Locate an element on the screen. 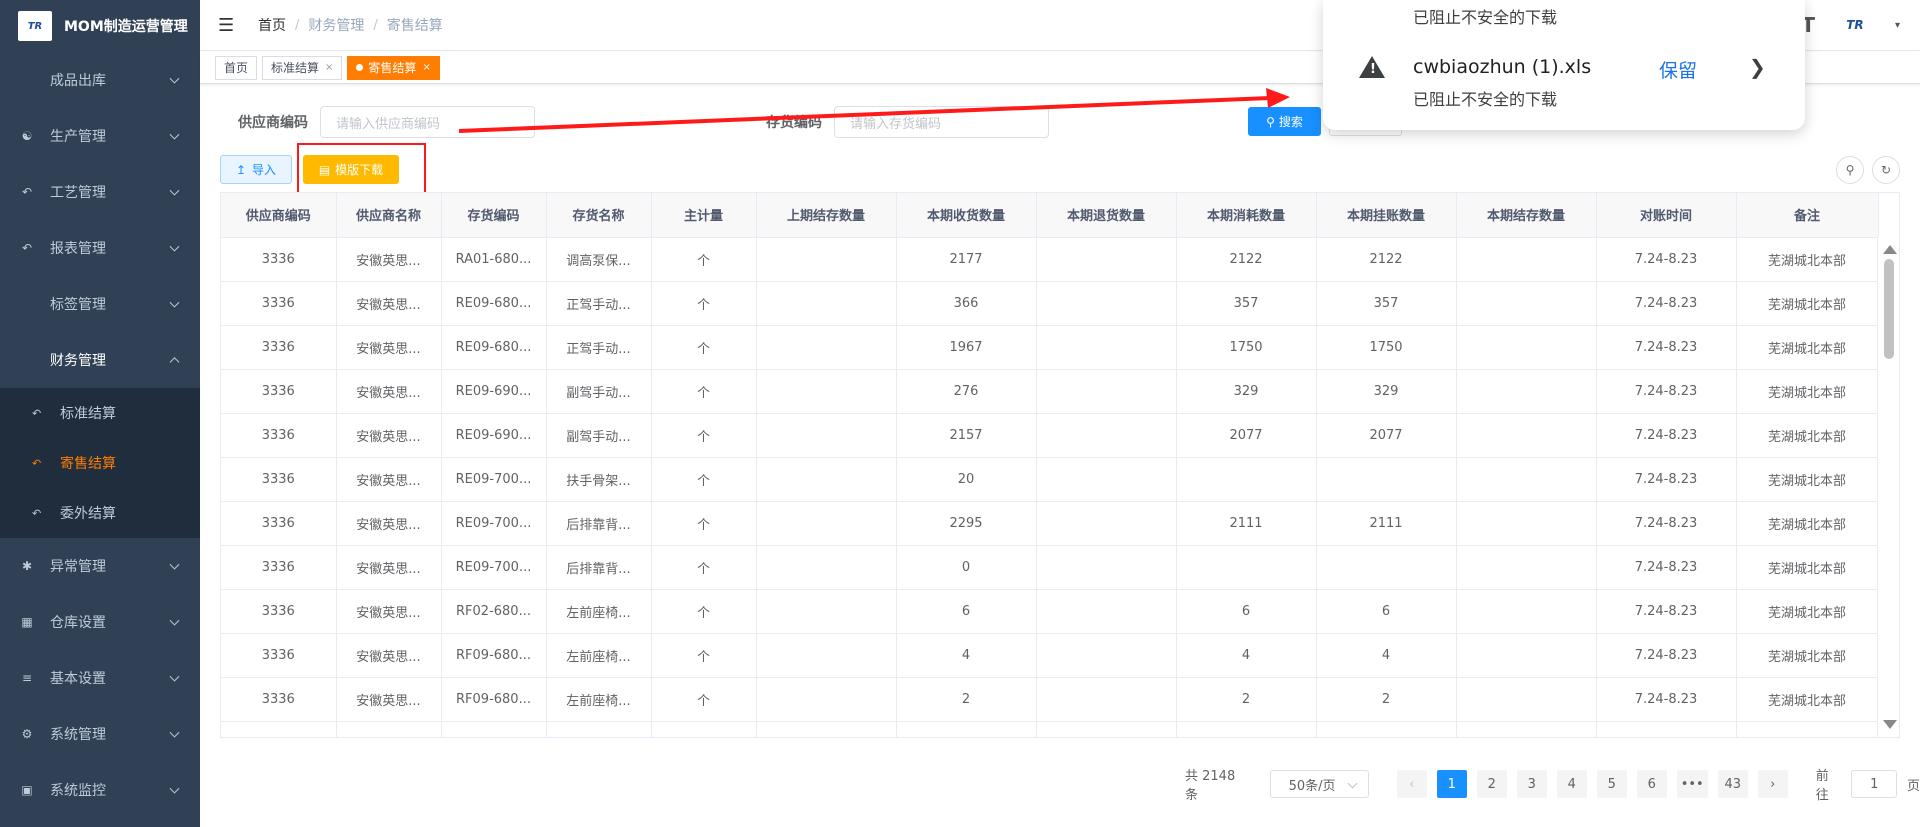 The width and height of the screenshot is (1920, 827). sidebar-item-system-monitor: ▣ 系统监控 is located at coordinates (100, 790).